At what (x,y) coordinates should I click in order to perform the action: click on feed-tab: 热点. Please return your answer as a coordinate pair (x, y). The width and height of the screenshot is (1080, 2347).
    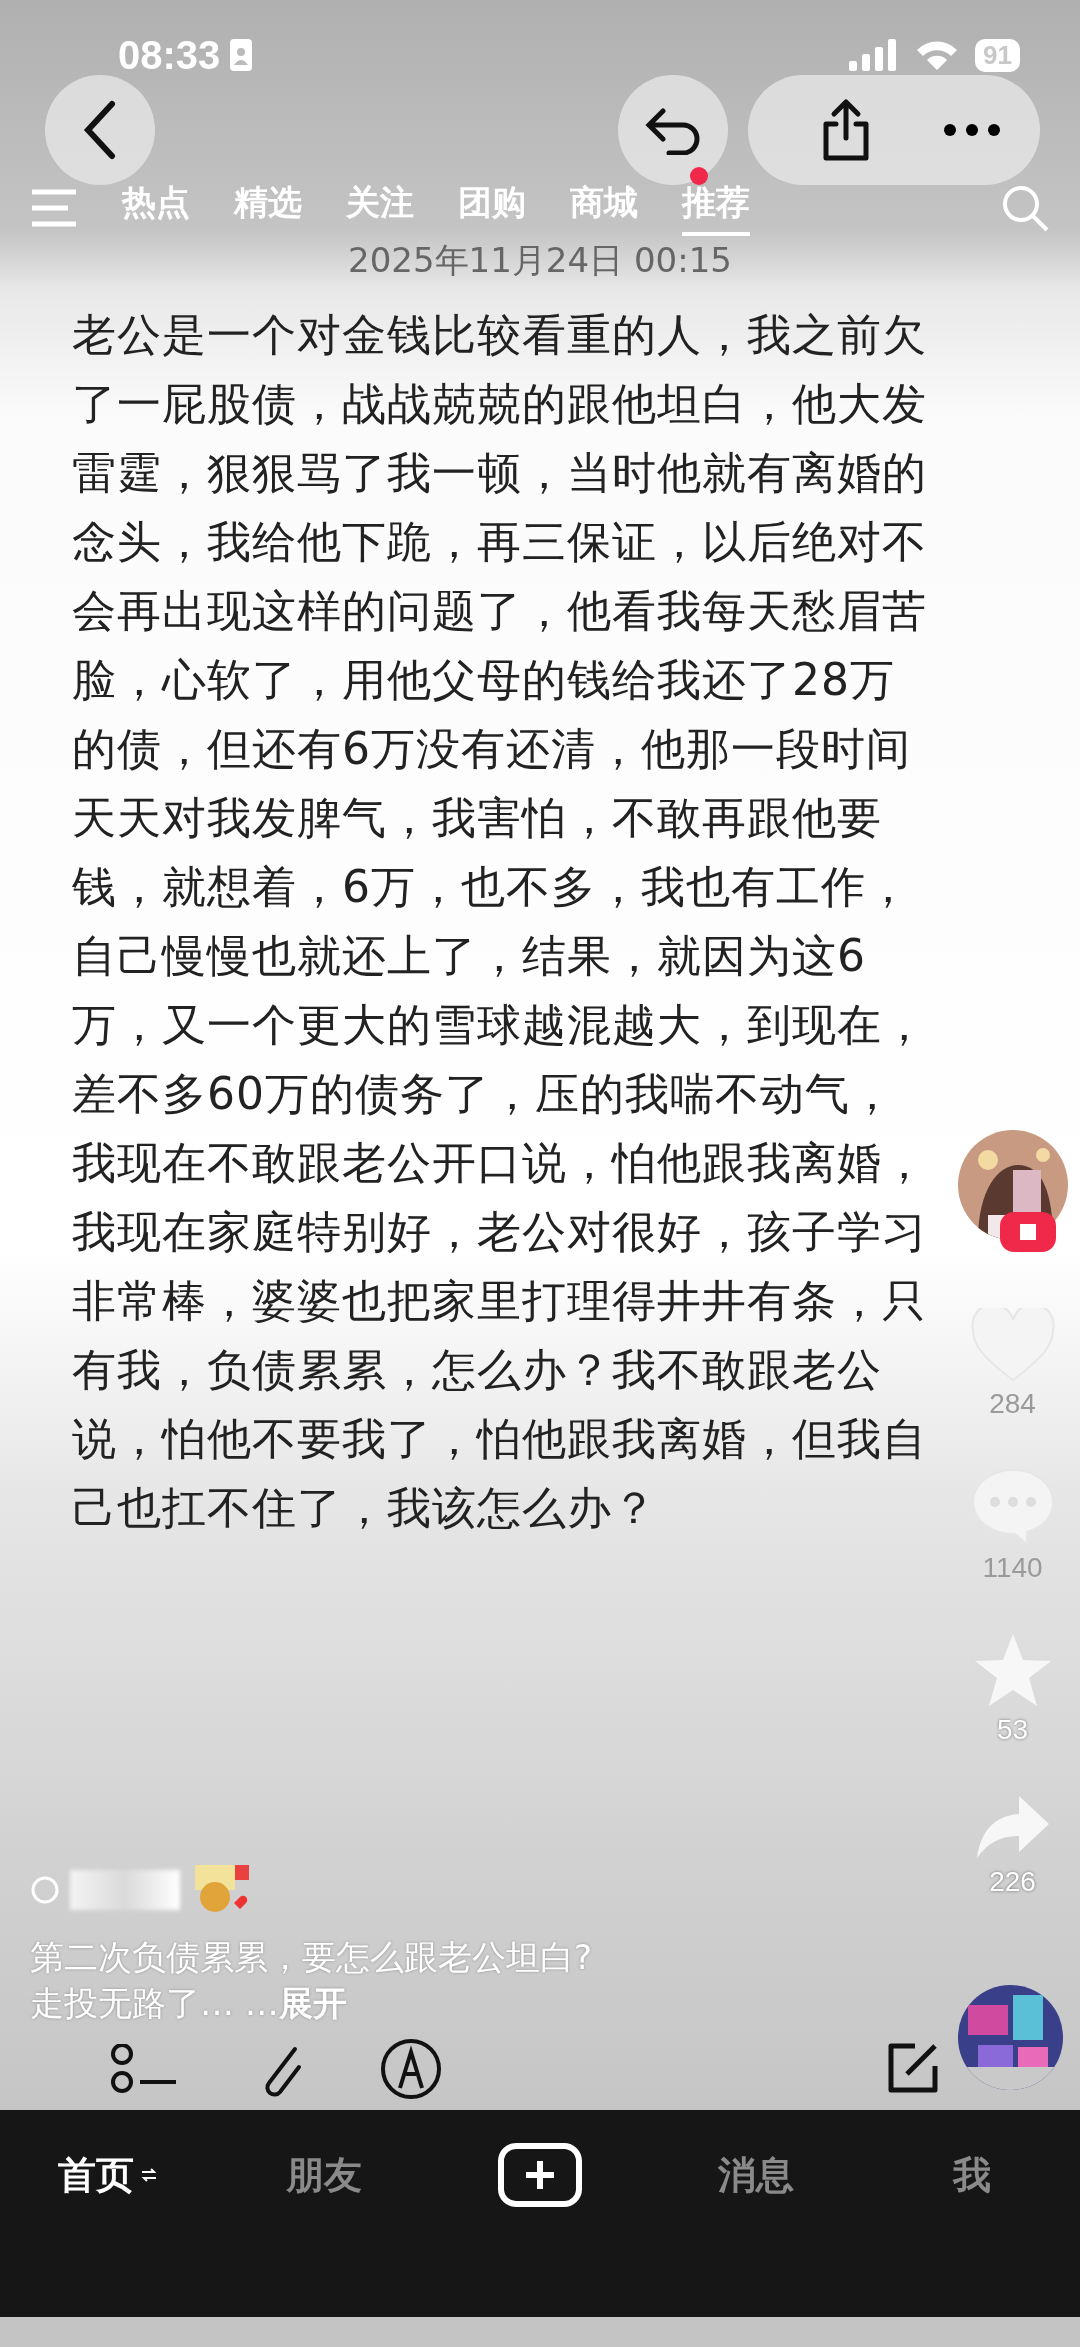
    Looking at the image, I should click on (156, 208).